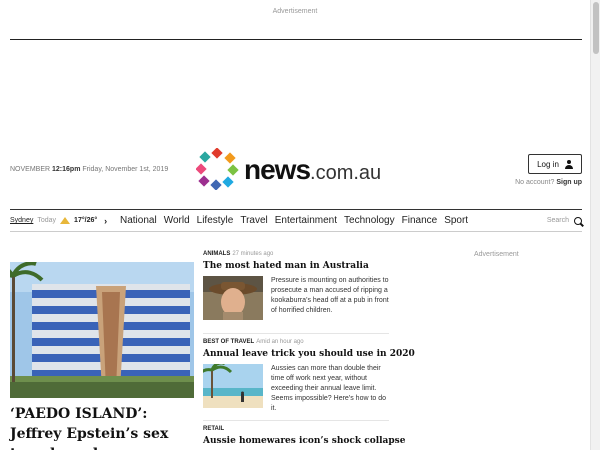 This screenshot has width=600, height=450. Describe the element at coordinates (30, 169) in the screenshot. I see `date-month: NOVEMBER` at that location.